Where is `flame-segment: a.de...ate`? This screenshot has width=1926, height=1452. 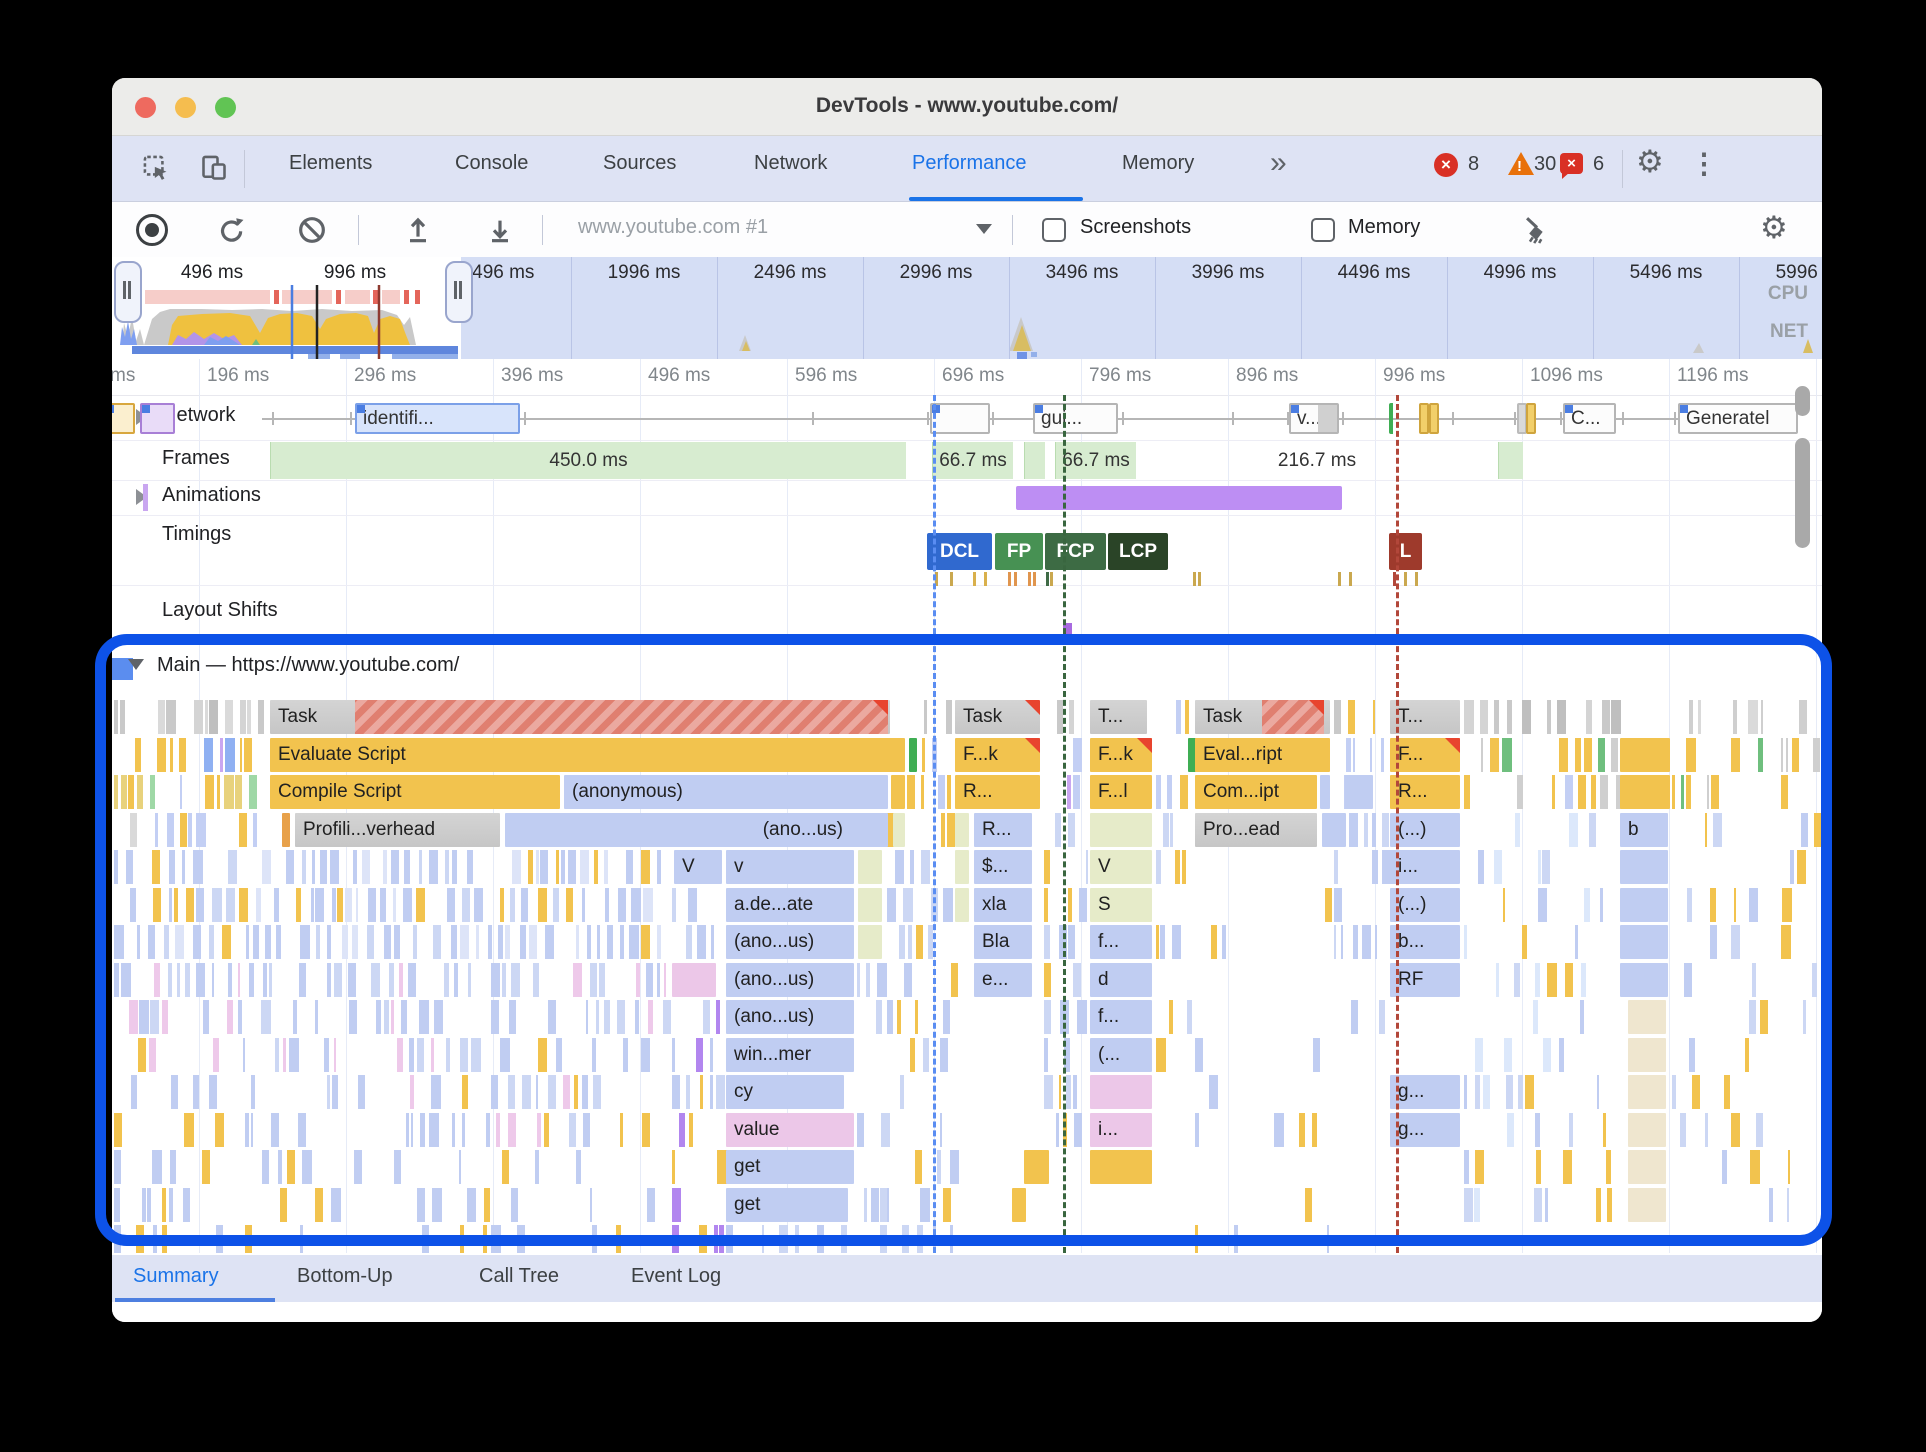
flame-segment: a.de...ate is located at coordinates (790, 904).